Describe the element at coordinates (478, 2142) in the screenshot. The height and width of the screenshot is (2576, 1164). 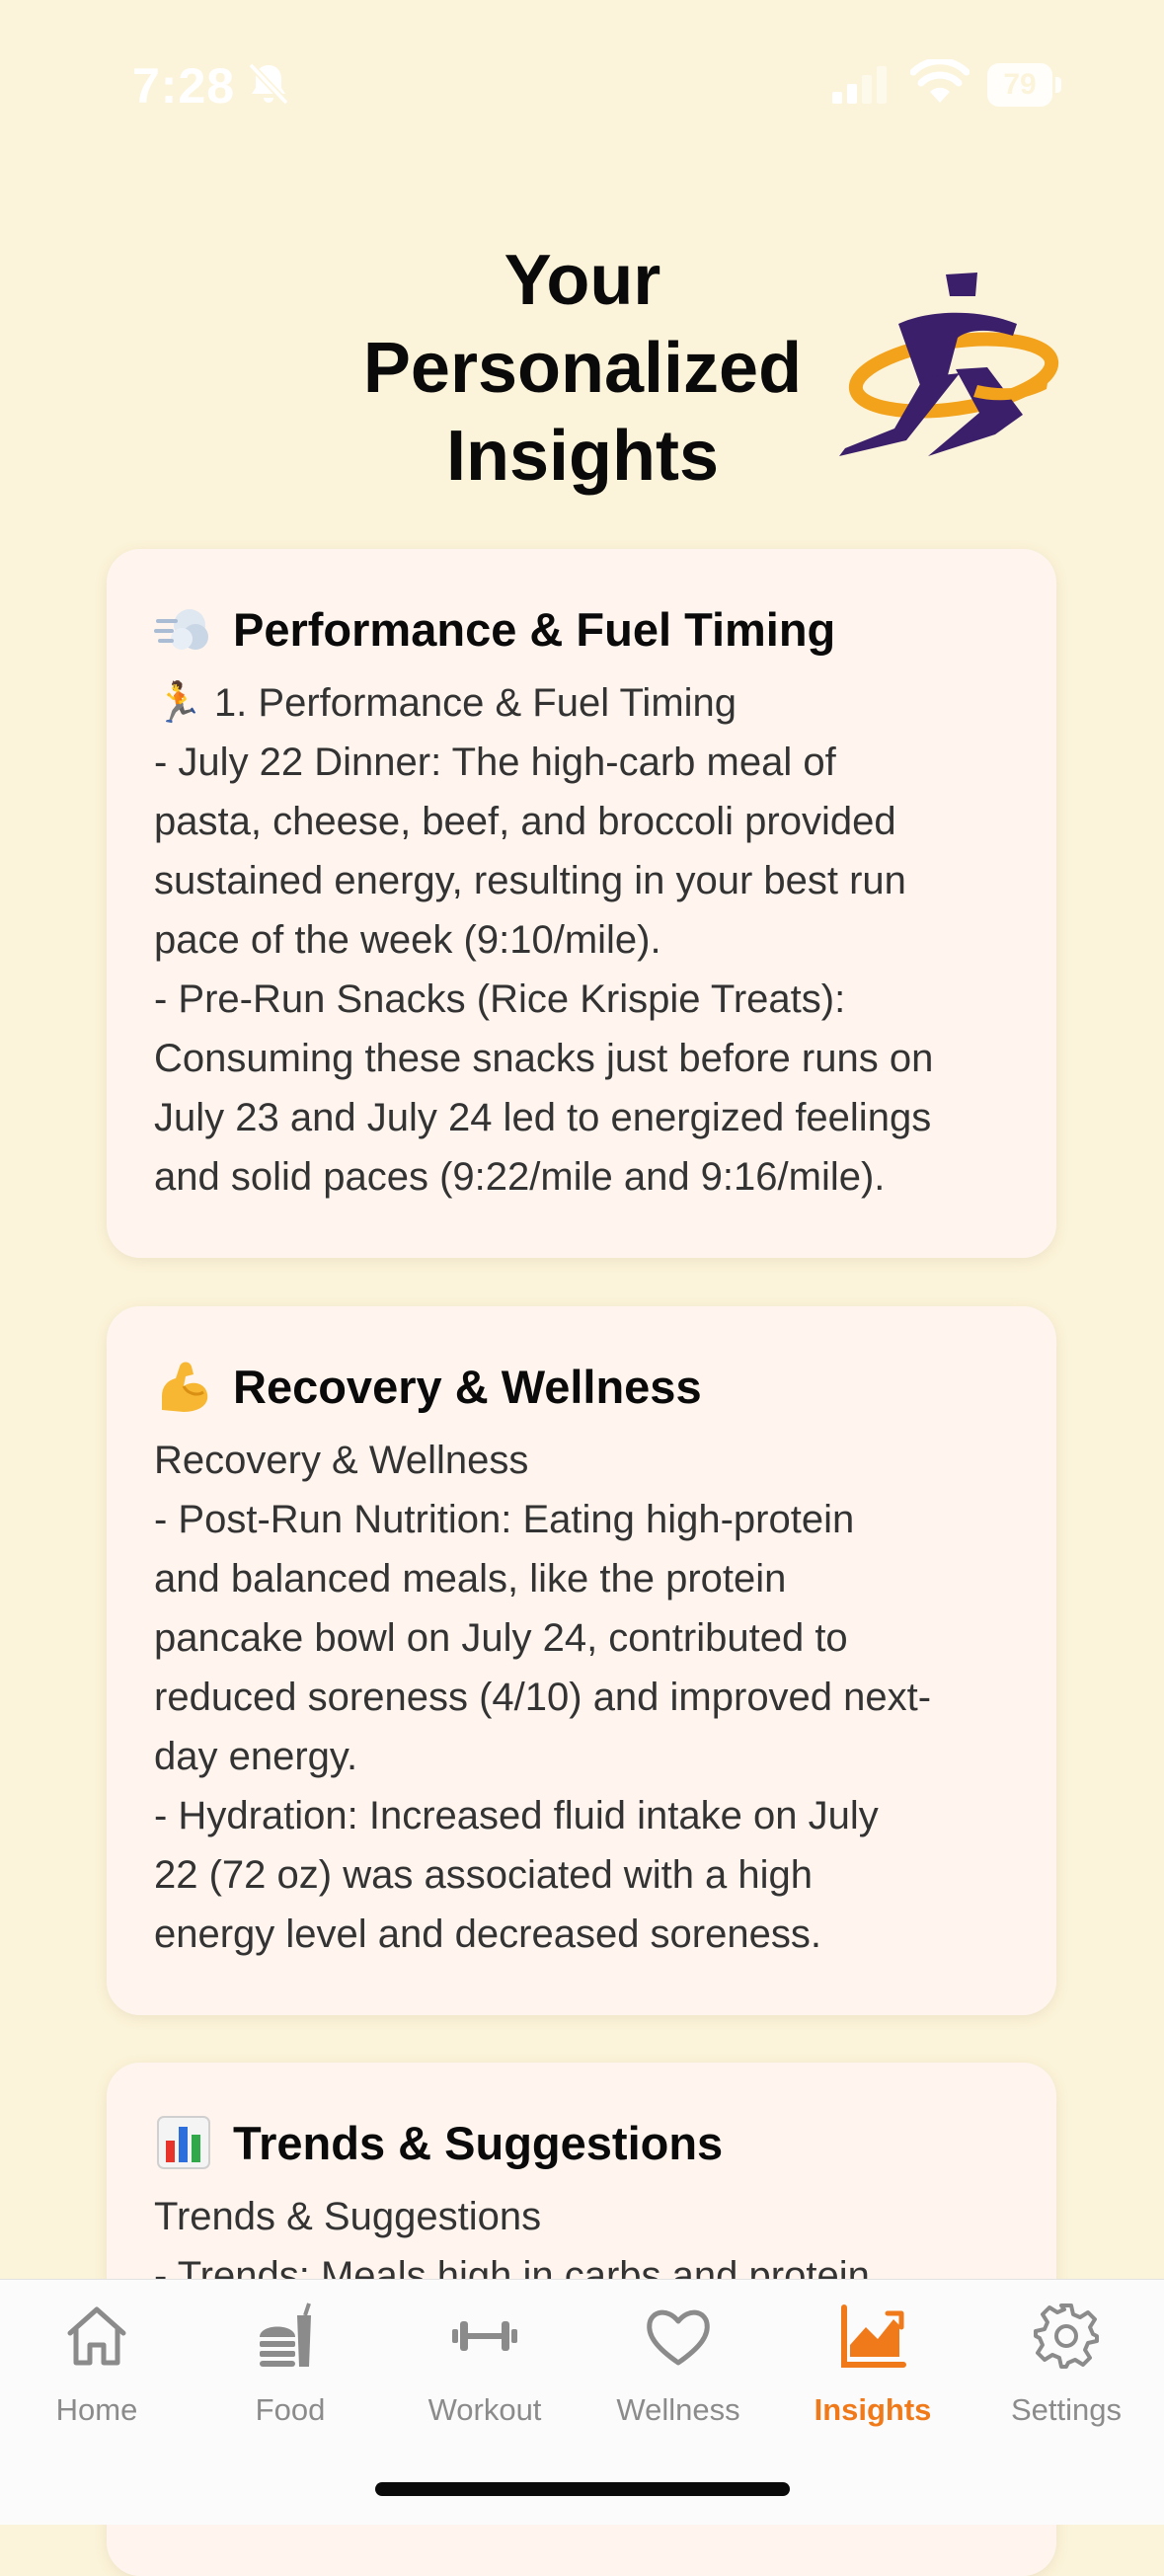
I see `card-title: Trends & Suggestions` at that location.